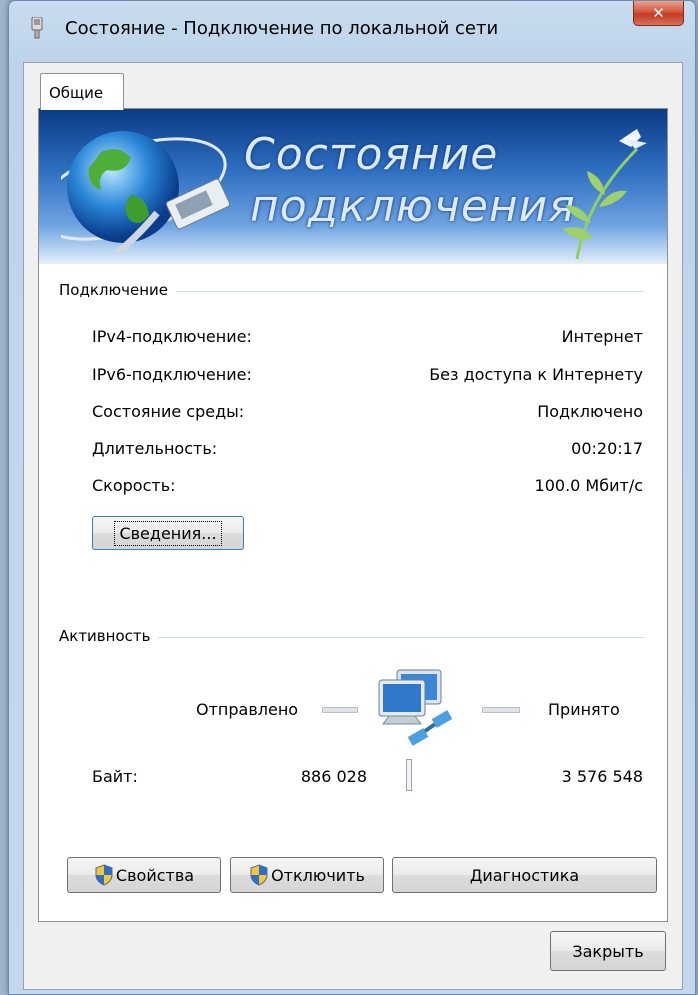 Image resolution: width=698 pixels, height=995 pixels. What do you see at coordinates (605, 194) in the screenshot?
I see `bird-icon` at bounding box center [605, 194].